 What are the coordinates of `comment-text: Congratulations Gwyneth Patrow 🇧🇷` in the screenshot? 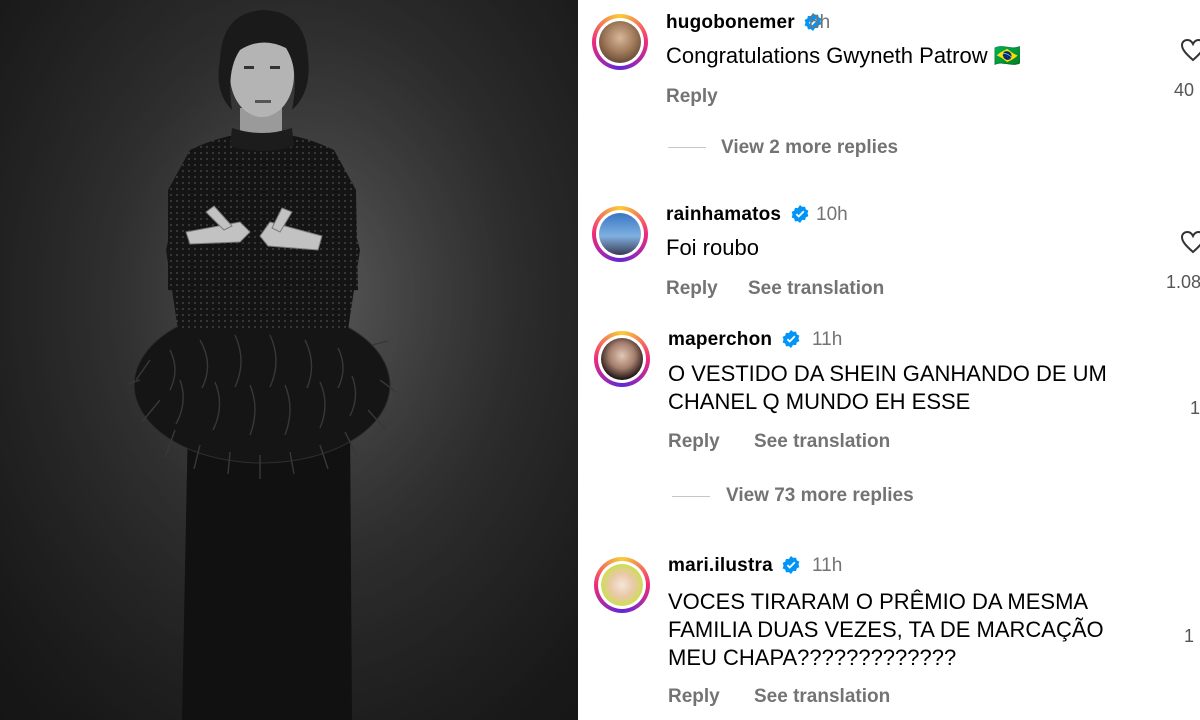 It's located at (843, 56).